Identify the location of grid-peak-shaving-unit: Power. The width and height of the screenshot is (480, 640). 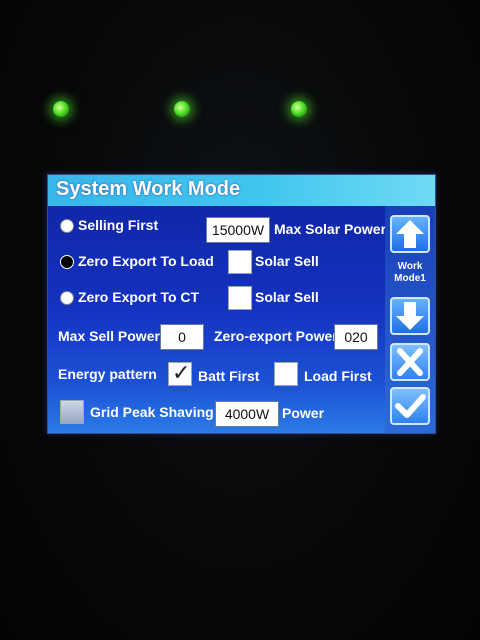
(303, 413).